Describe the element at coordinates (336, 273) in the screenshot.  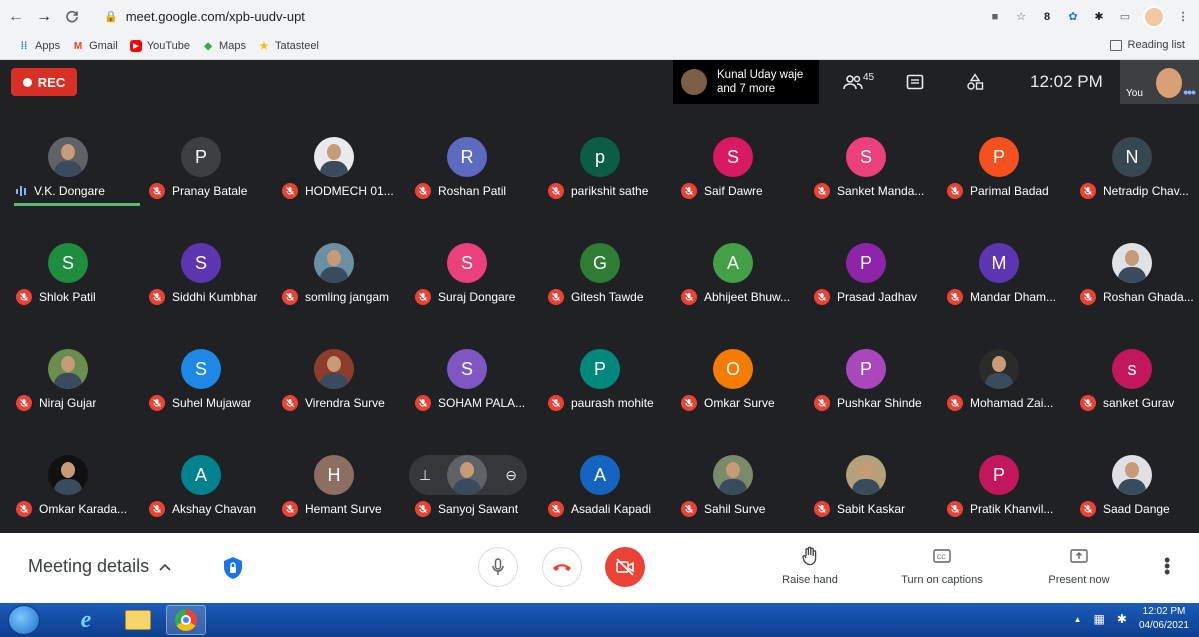
I see `participant-tile: somling jangam` at that location.